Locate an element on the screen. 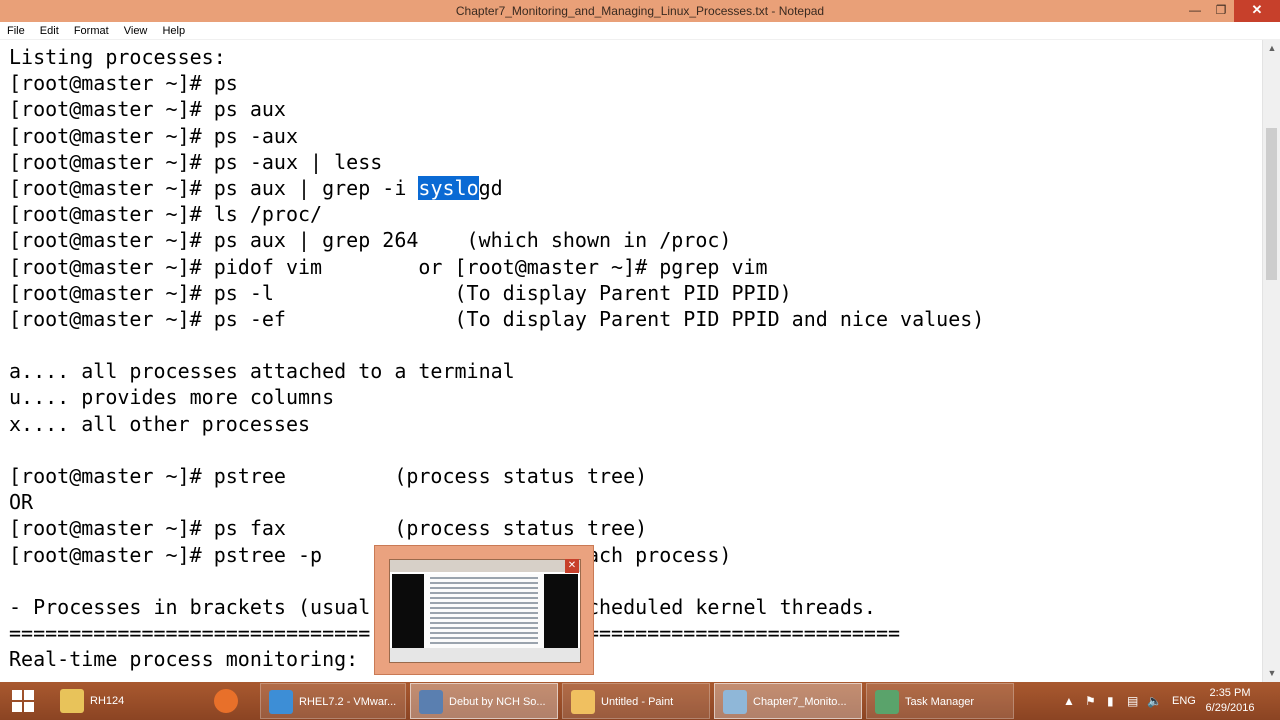  preview-image is located at coordinates (485, 611).